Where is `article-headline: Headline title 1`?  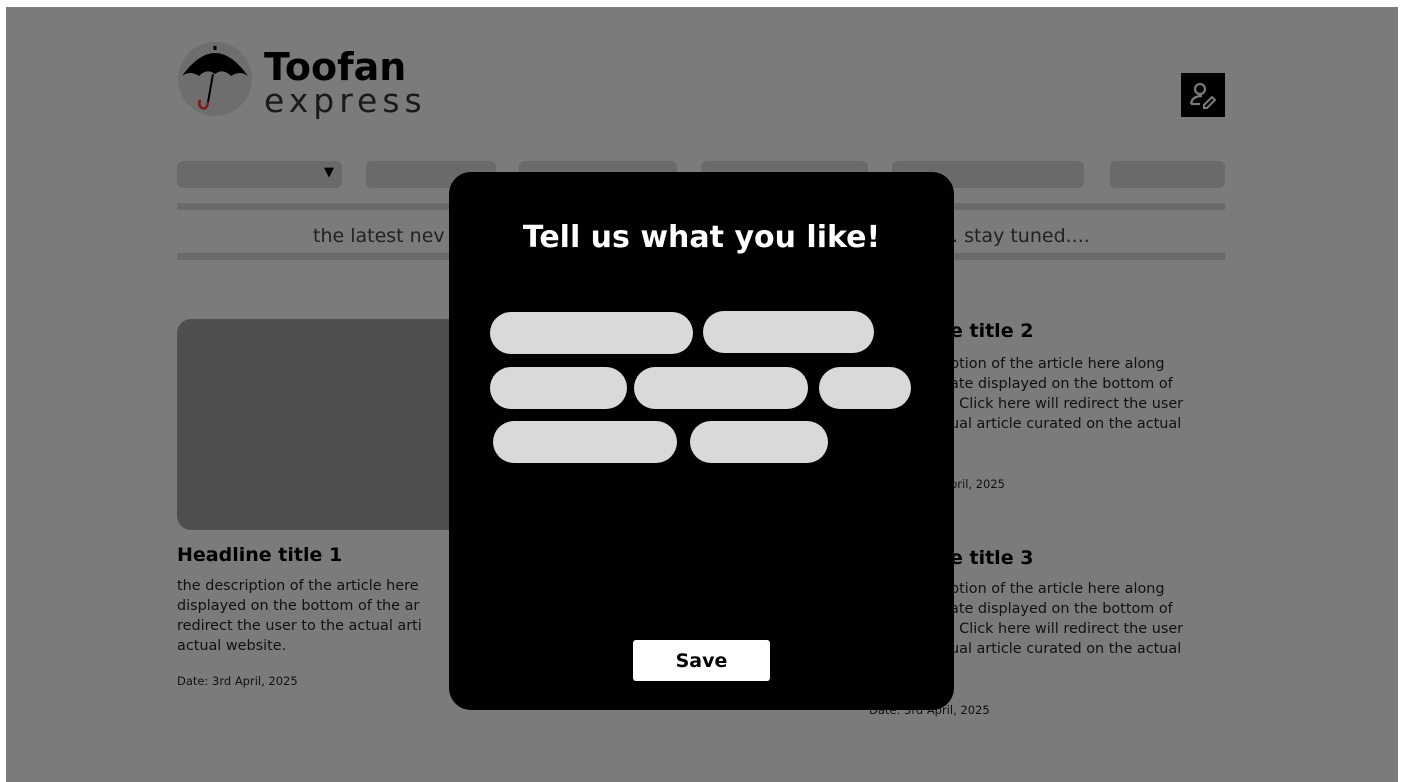 article-headline: Headline title 1 is located at coordinates (259, 555).